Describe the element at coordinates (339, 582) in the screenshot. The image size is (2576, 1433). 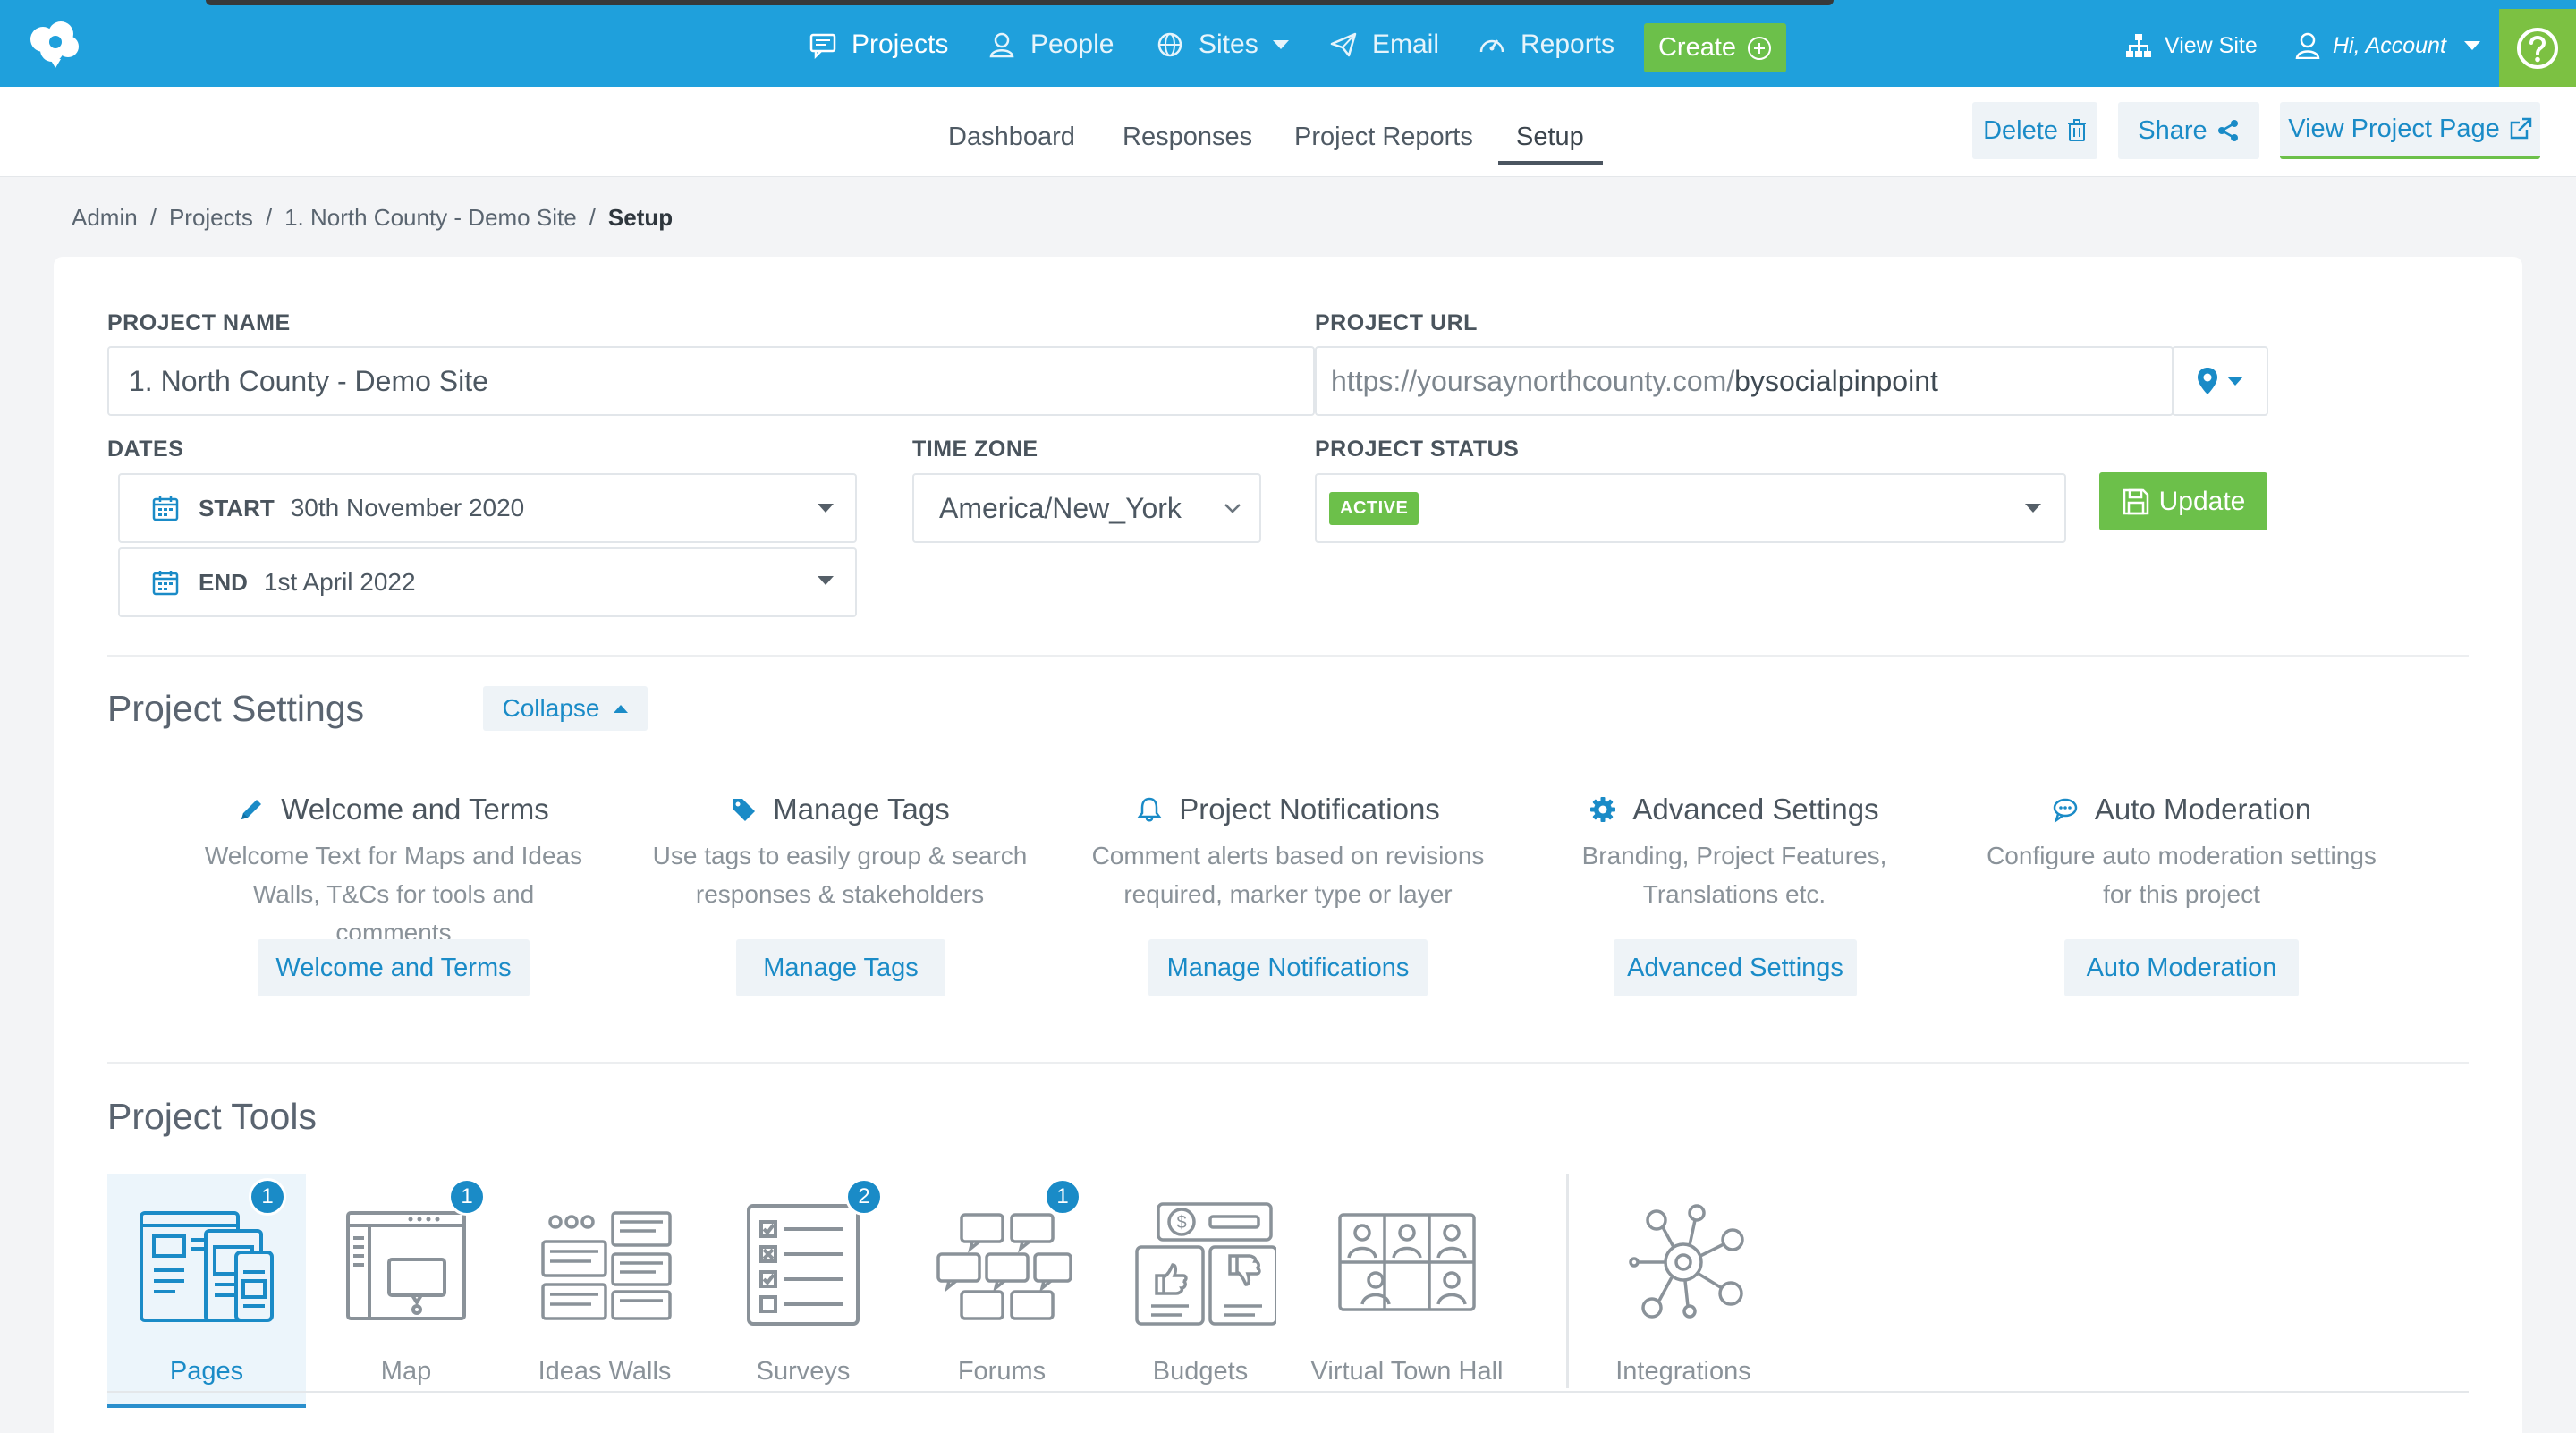
I see `end-value: 1st April 2022` at that location.